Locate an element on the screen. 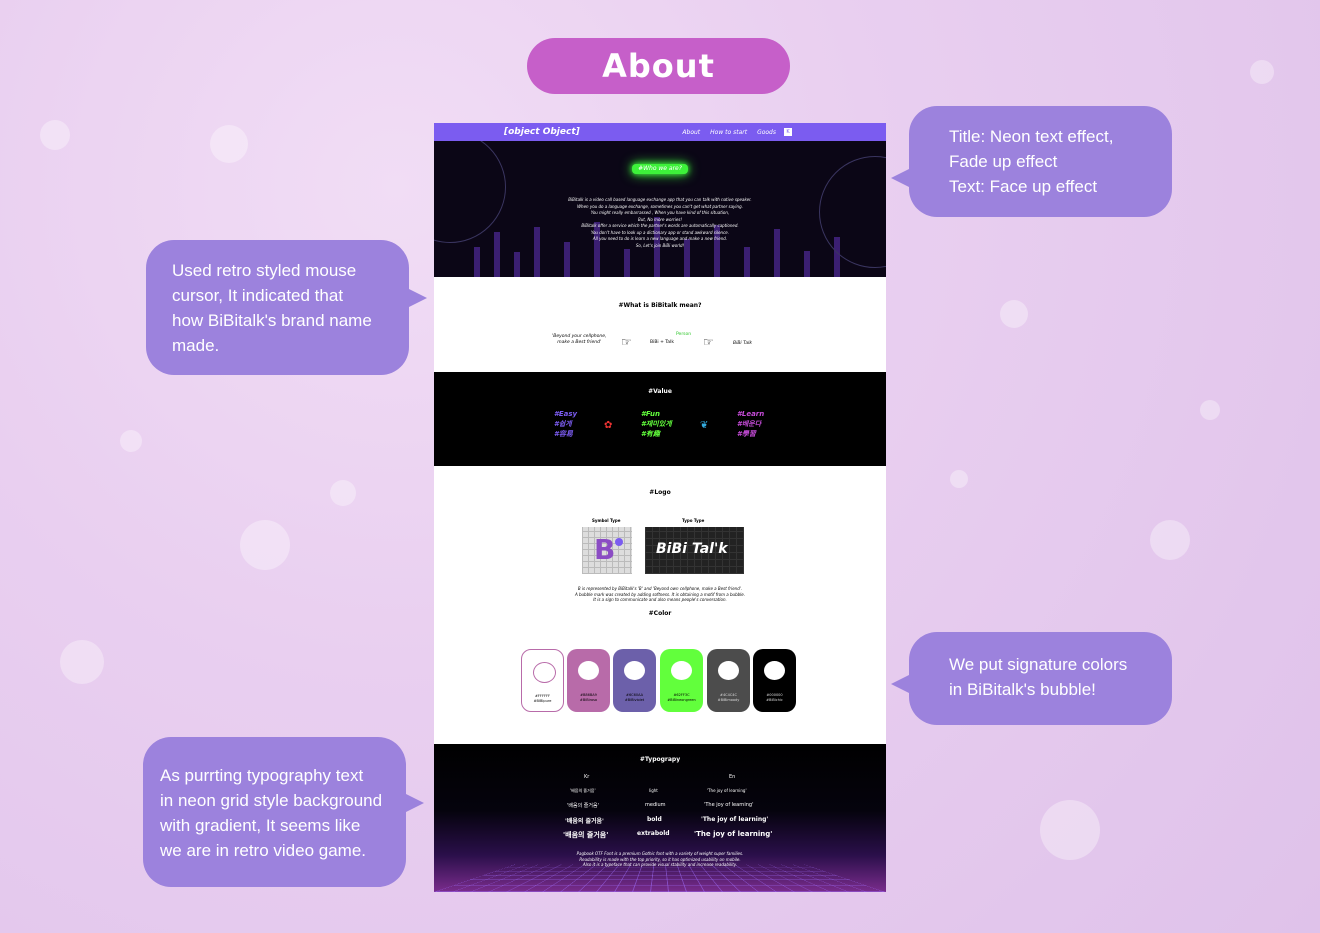  typo-kr-extrabold: '배움의 즐거움' is located at coordinates (586, 835).